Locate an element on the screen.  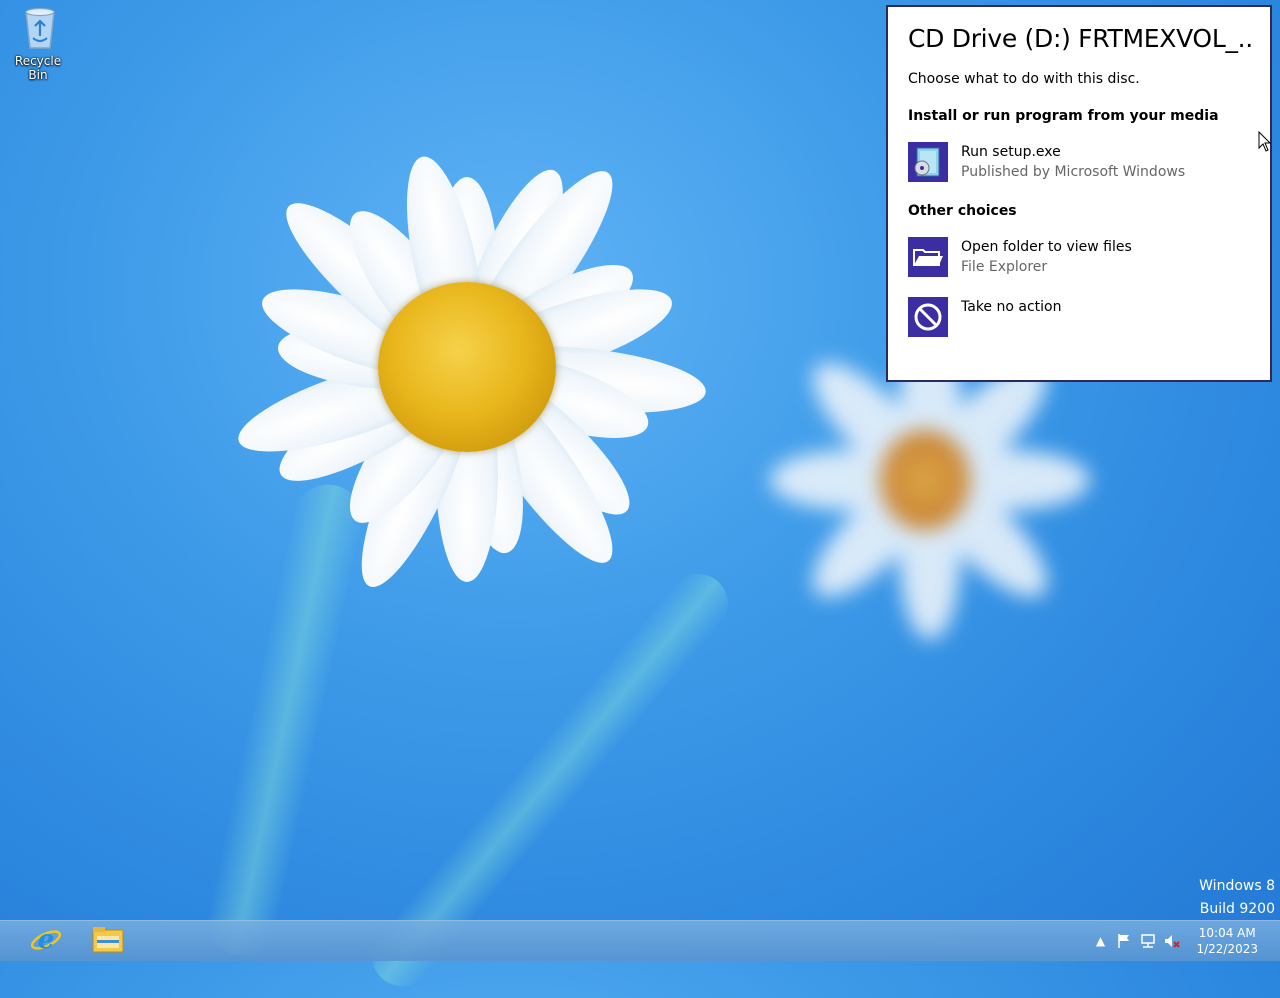
recycle-bin-icon is located at coordinates (39, 27).